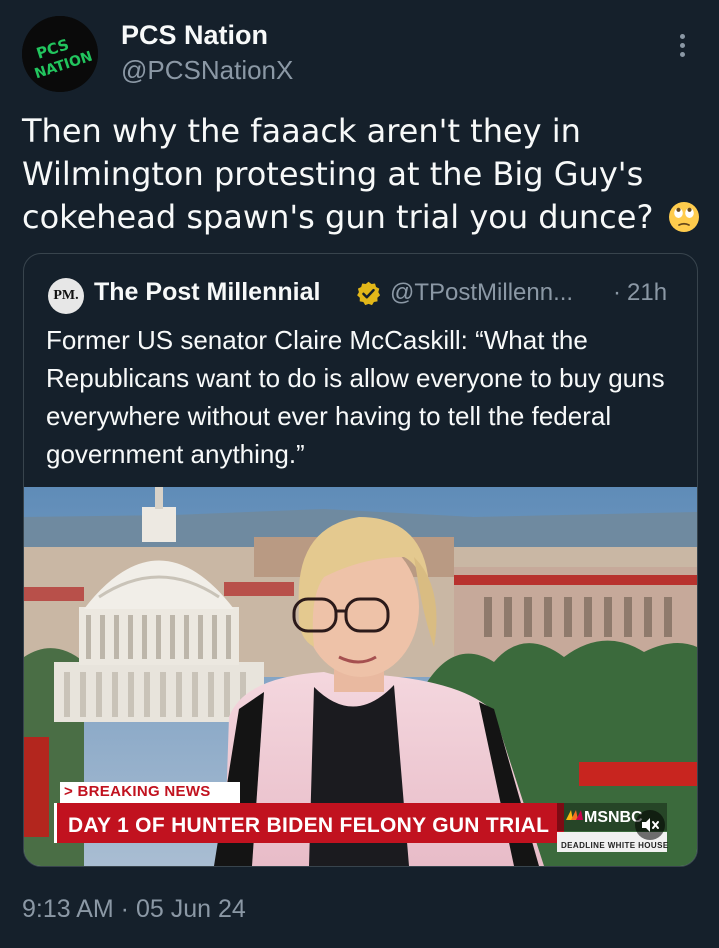  What do you see at coordinates (207, 292) in the screenshot?
I see `quoted-author-name: The Post Millennial` at bounding box center [207, 292].